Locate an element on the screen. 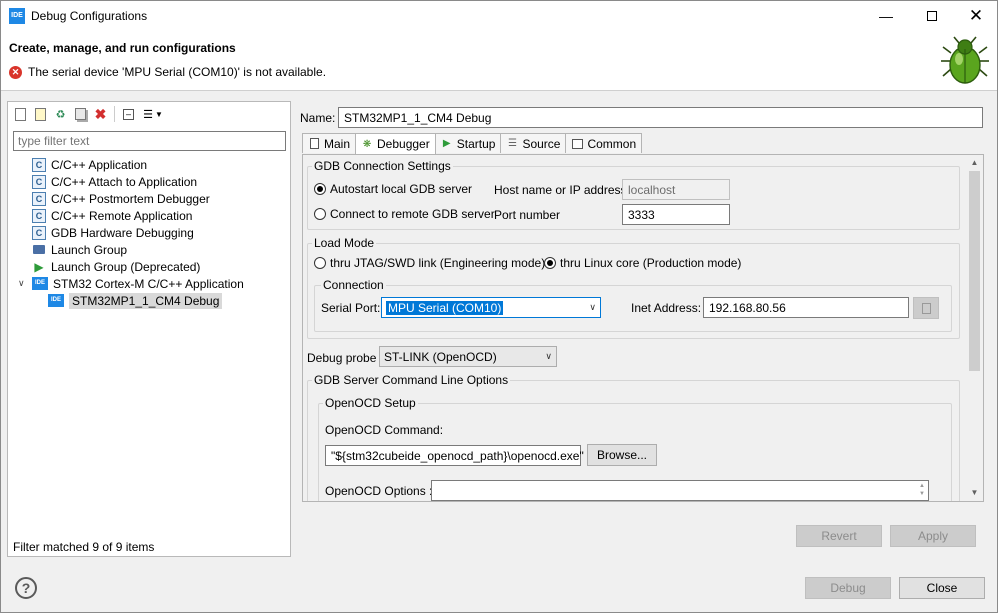 The width and height of the screenshot is (998, 613). tree-item-label: C/C++ Postmortem Debugger is located at coordinates (130, 198).